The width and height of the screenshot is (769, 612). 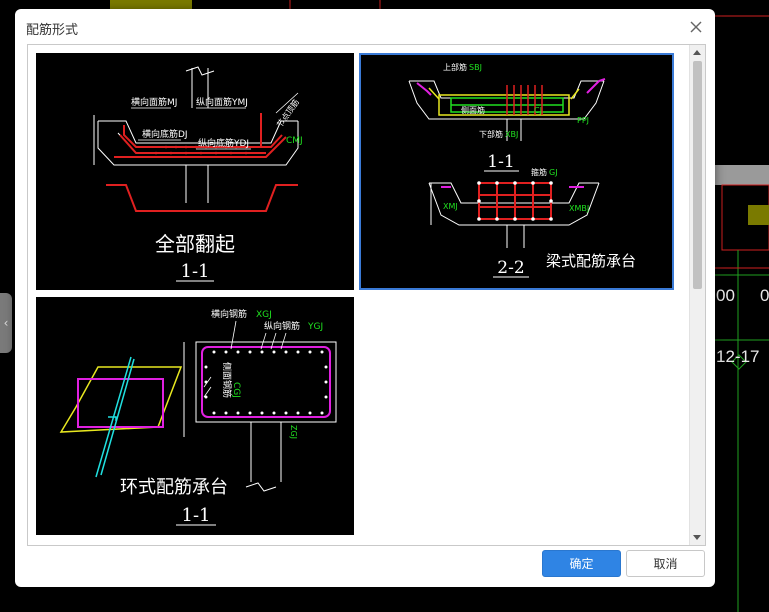 What do you see at coordinates (510, 268) in the screenshot?
I see `section-2-2-beam: 2-2` at bounding box center [510, 268].